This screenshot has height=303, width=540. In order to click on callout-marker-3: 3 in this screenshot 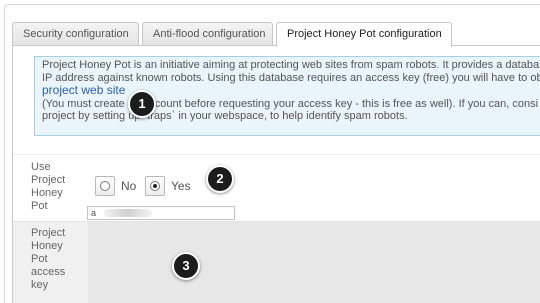, I will do `click(186, 266)`.